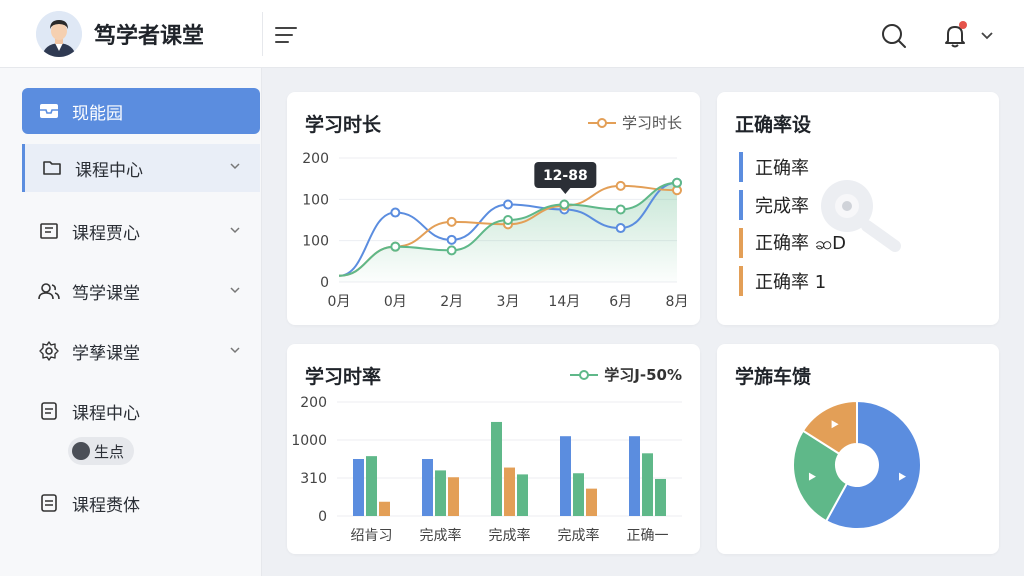 This screenshot has width=1024, height=576. I want to click on status-label: 正确率 1, so click(791, 282).